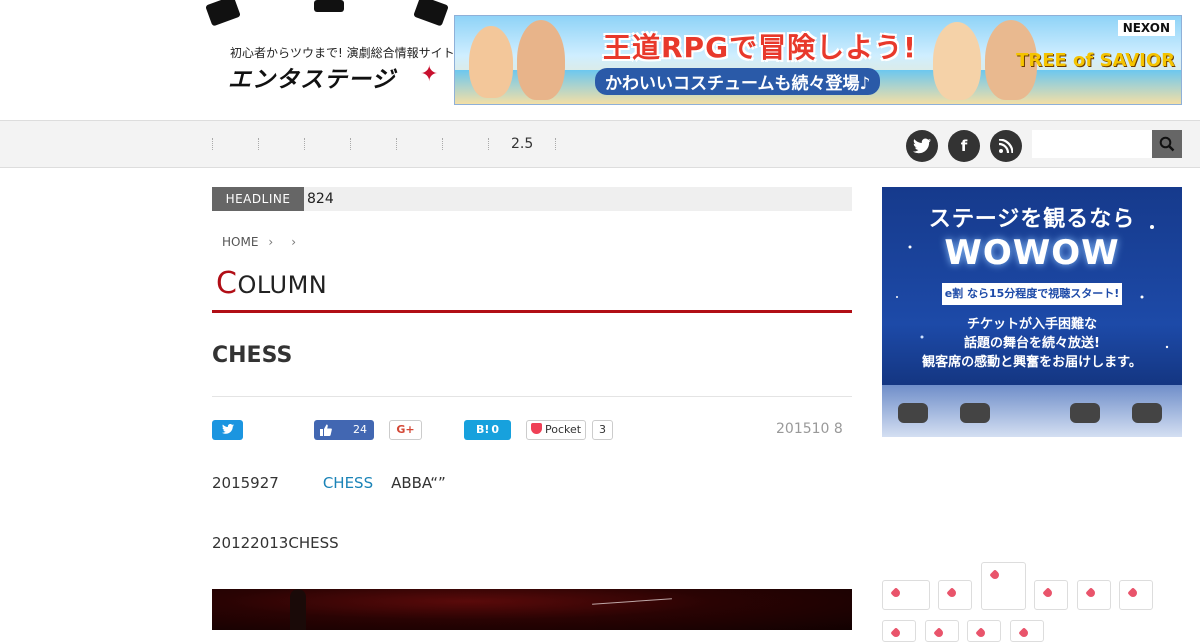  Describe the element at coordinates (405, 430) in the screenshot. I see `google-plus-button: G+` at that location.